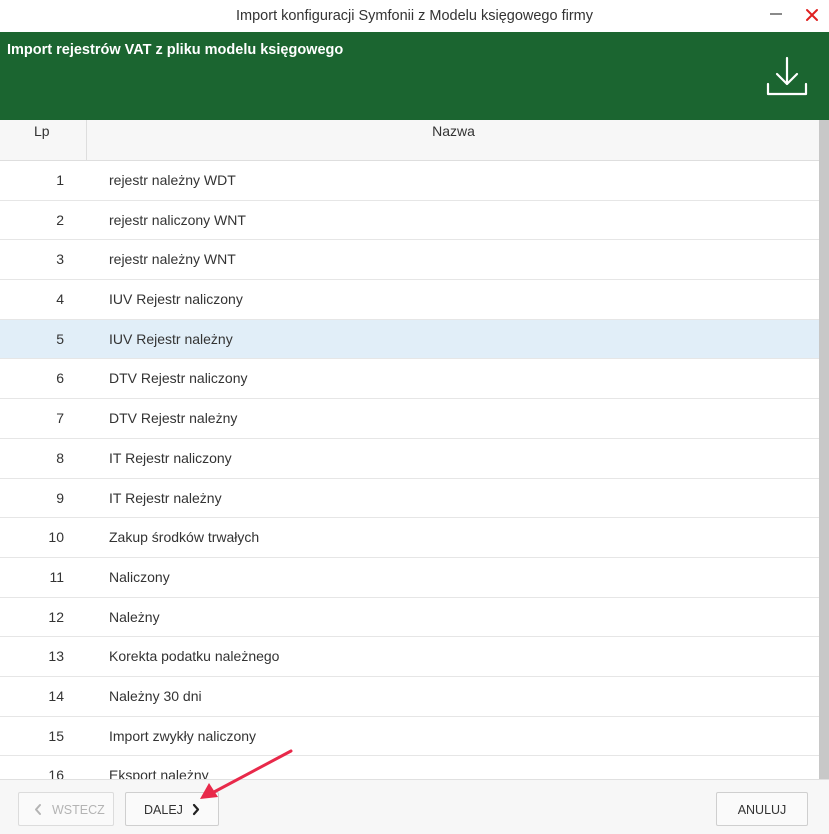 This screenshot has height=834, width=829. I want to click on vertical-scrollbar, so click(824, 449).